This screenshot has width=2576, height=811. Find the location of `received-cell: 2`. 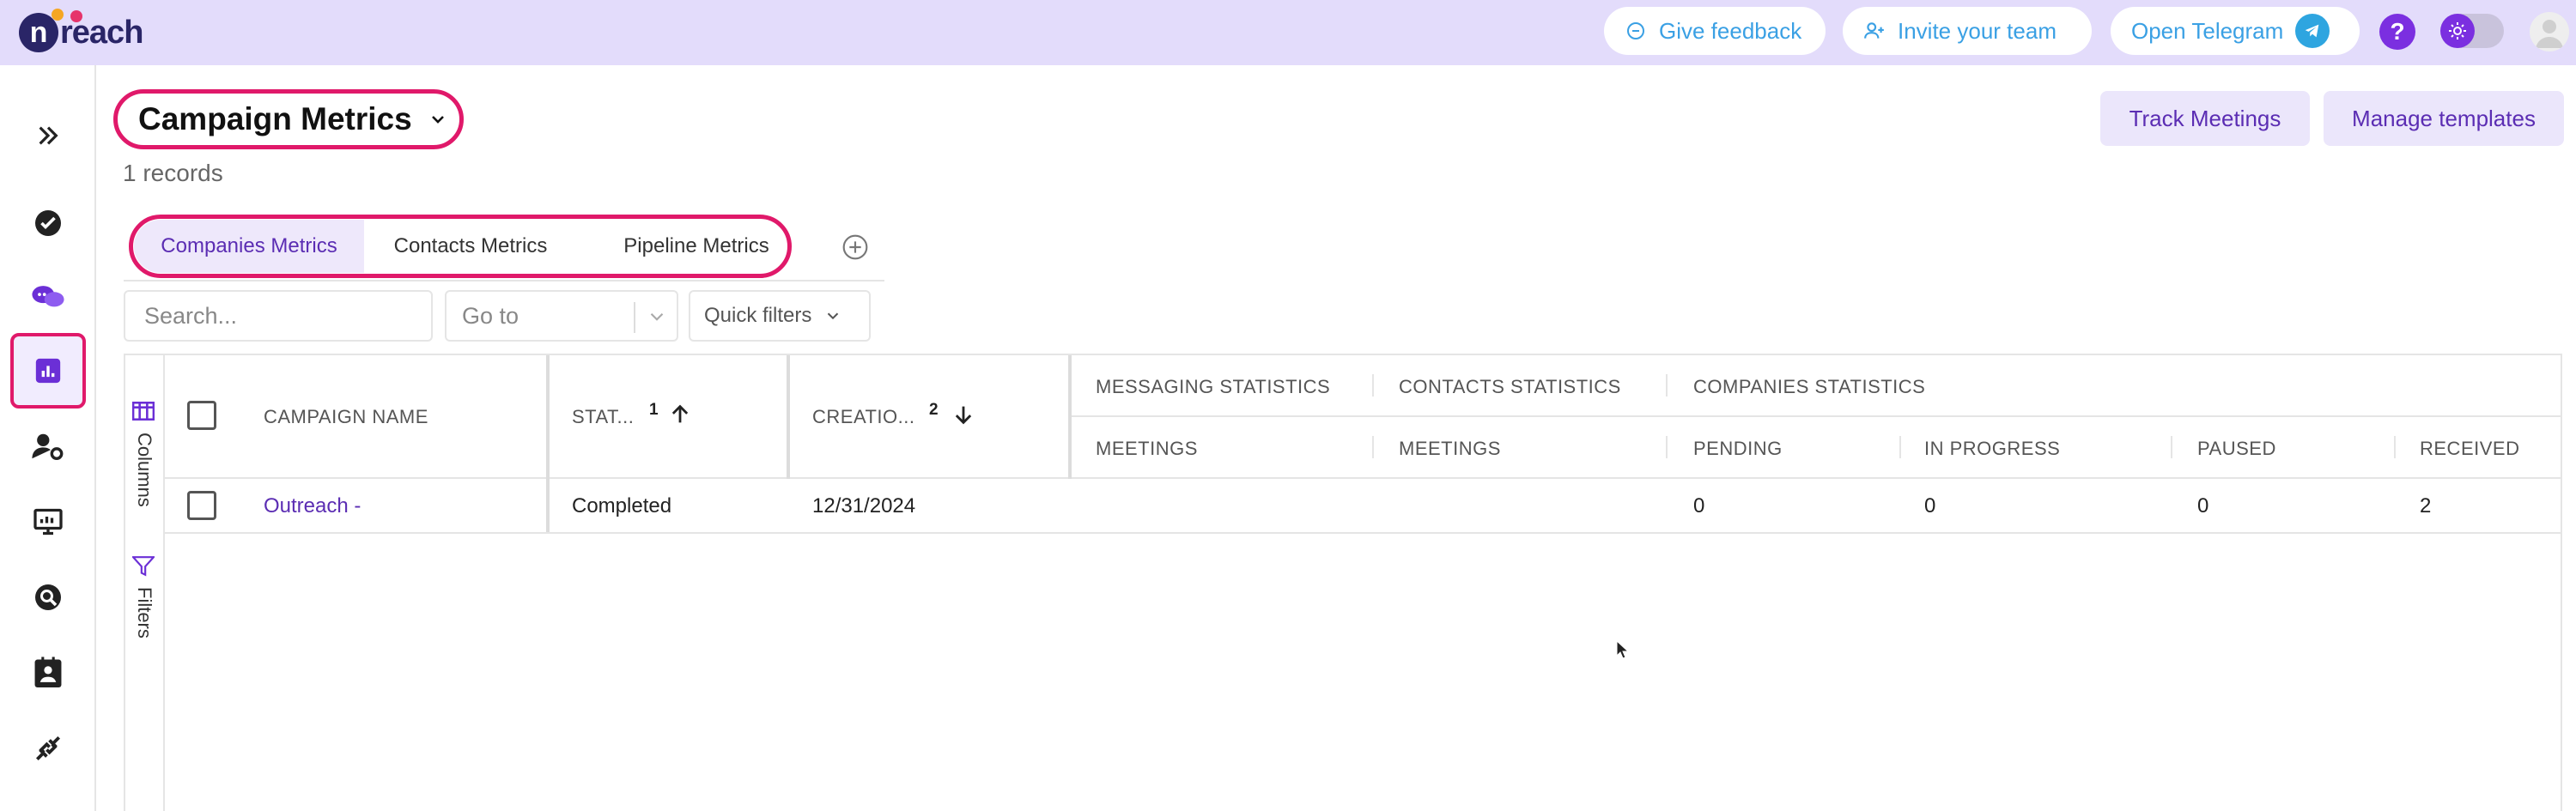

received-cell: 2 is located at coordinates (2426, 506).